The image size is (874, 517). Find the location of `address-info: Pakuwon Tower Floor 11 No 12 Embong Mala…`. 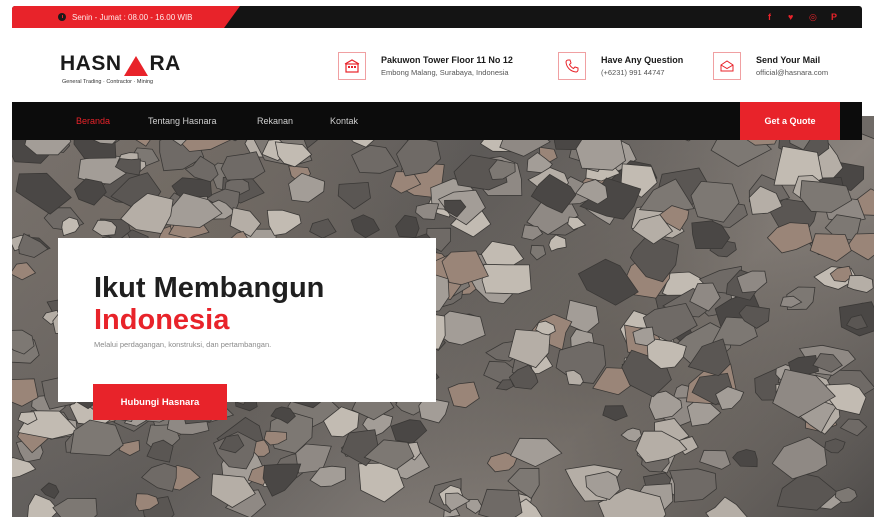

address-info: Pakuwon Tower Floor 11 No 12 Embong Mala… is located at coordinates (425, 66).